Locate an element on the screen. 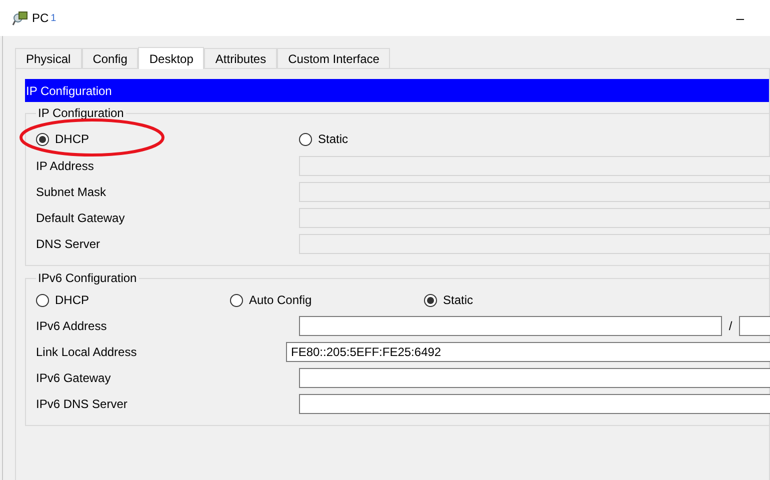 The width and height of the screenshot is (770, 480). tab: Desktop is located at coordinates (171, 58).